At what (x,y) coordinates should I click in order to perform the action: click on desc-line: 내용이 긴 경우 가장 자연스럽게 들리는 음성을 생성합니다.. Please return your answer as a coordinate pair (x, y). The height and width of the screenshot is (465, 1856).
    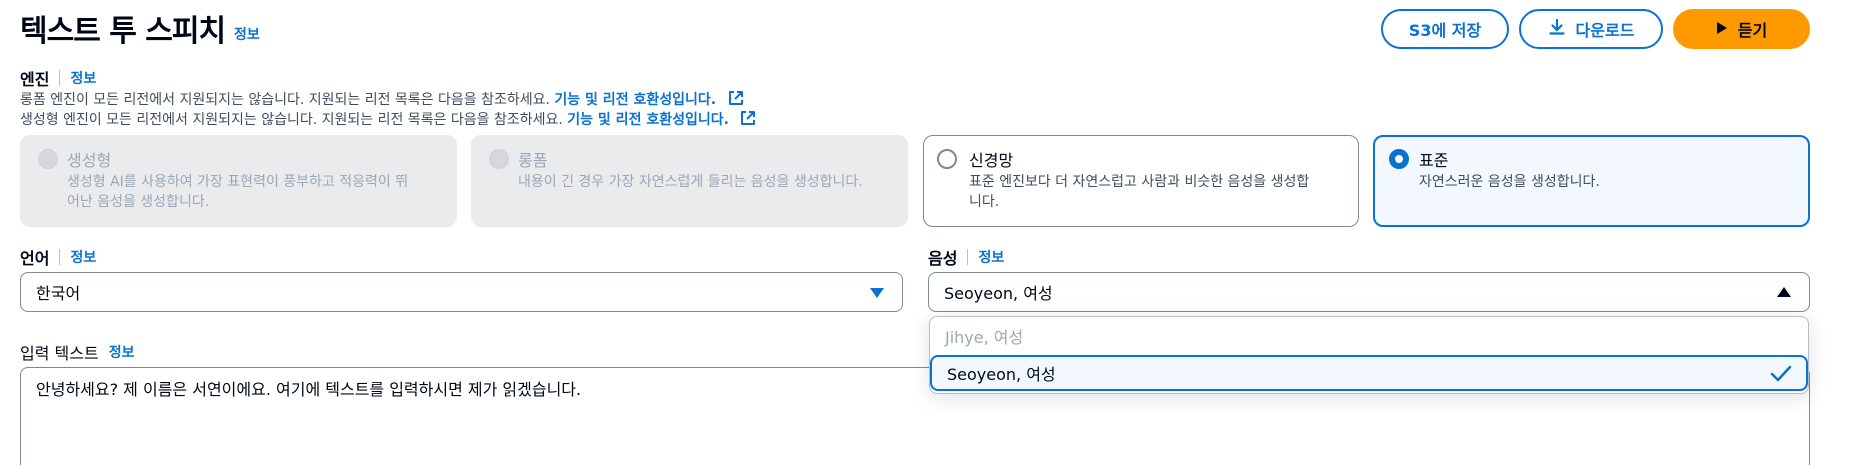
    Looking at the image, I should click on (690, 182).